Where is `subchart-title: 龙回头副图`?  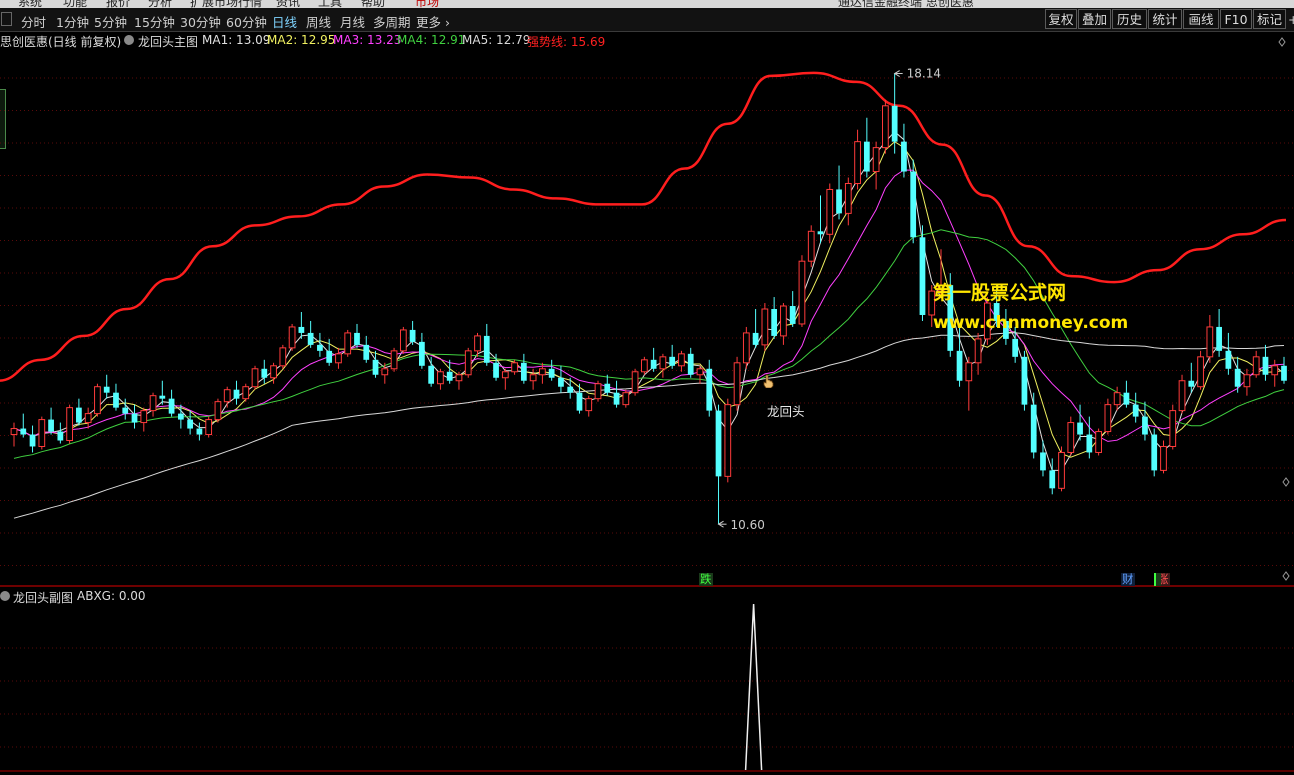 subchart-title: 龙回头副图 is located at coordinates (43, 597).